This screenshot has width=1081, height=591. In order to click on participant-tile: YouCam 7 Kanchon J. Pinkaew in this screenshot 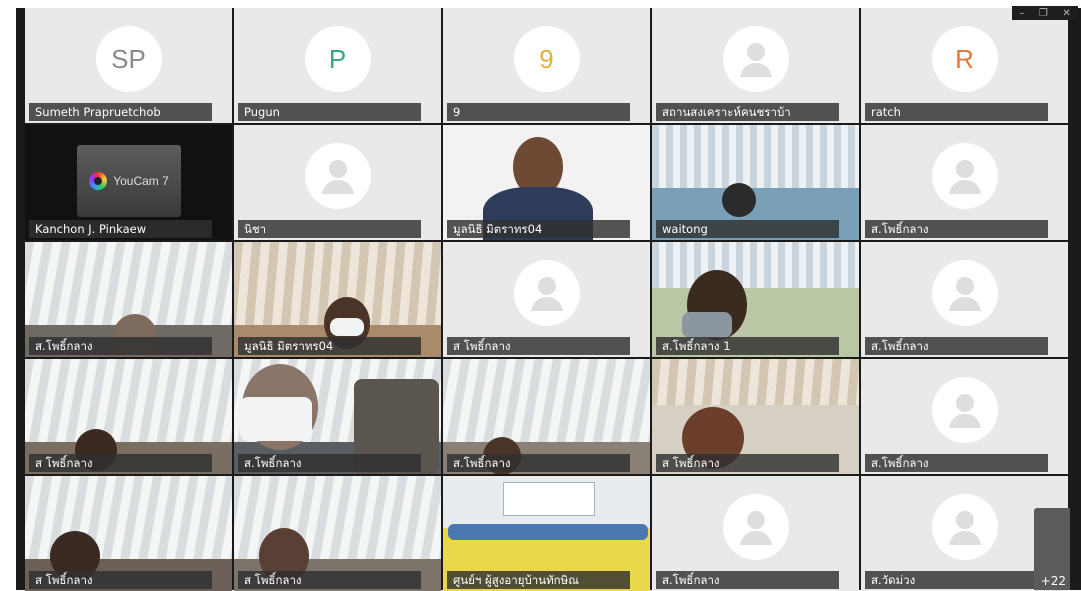, I will do `click(128, 182)`.